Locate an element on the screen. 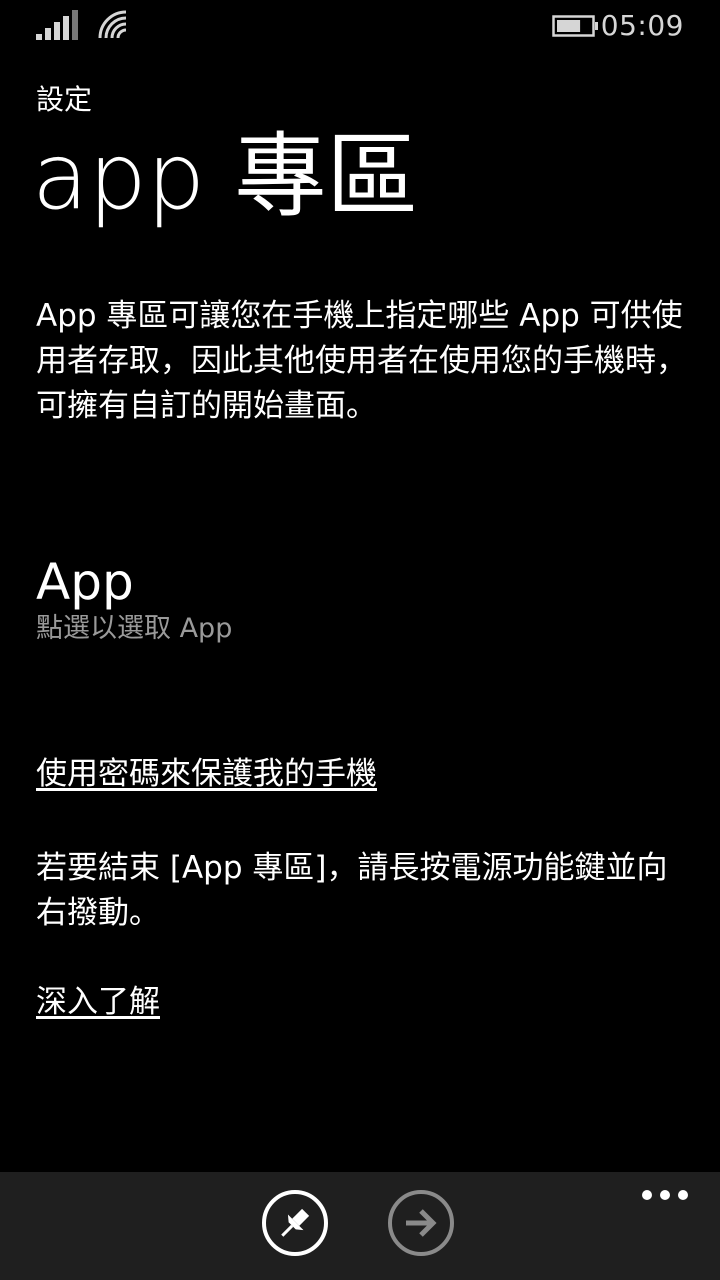 This screenshot has width=720, height=1280. next-button is located at coordinates (421, 1223).